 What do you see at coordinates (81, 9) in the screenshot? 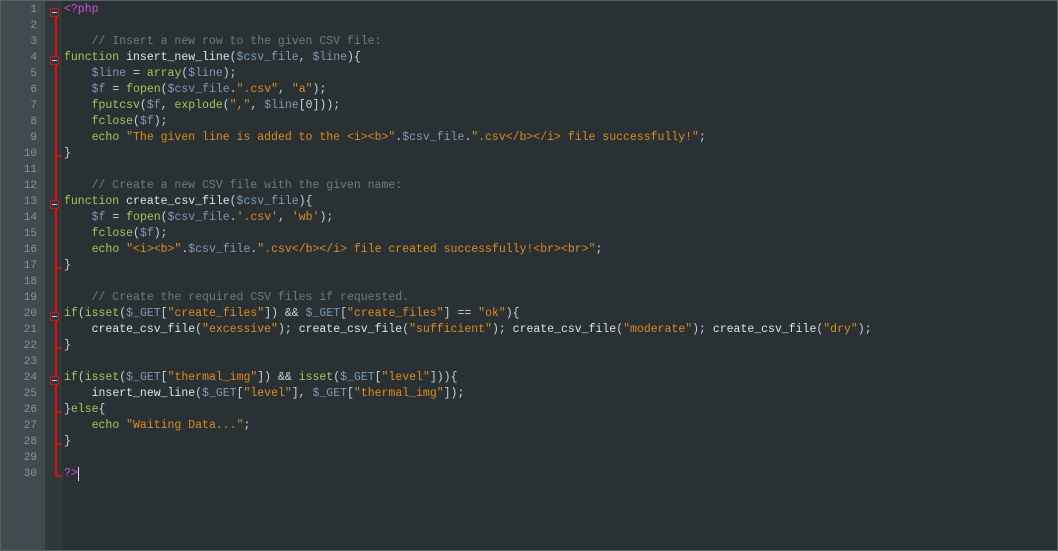
I see `code-token: <?php` at bounding box center [81, 9].